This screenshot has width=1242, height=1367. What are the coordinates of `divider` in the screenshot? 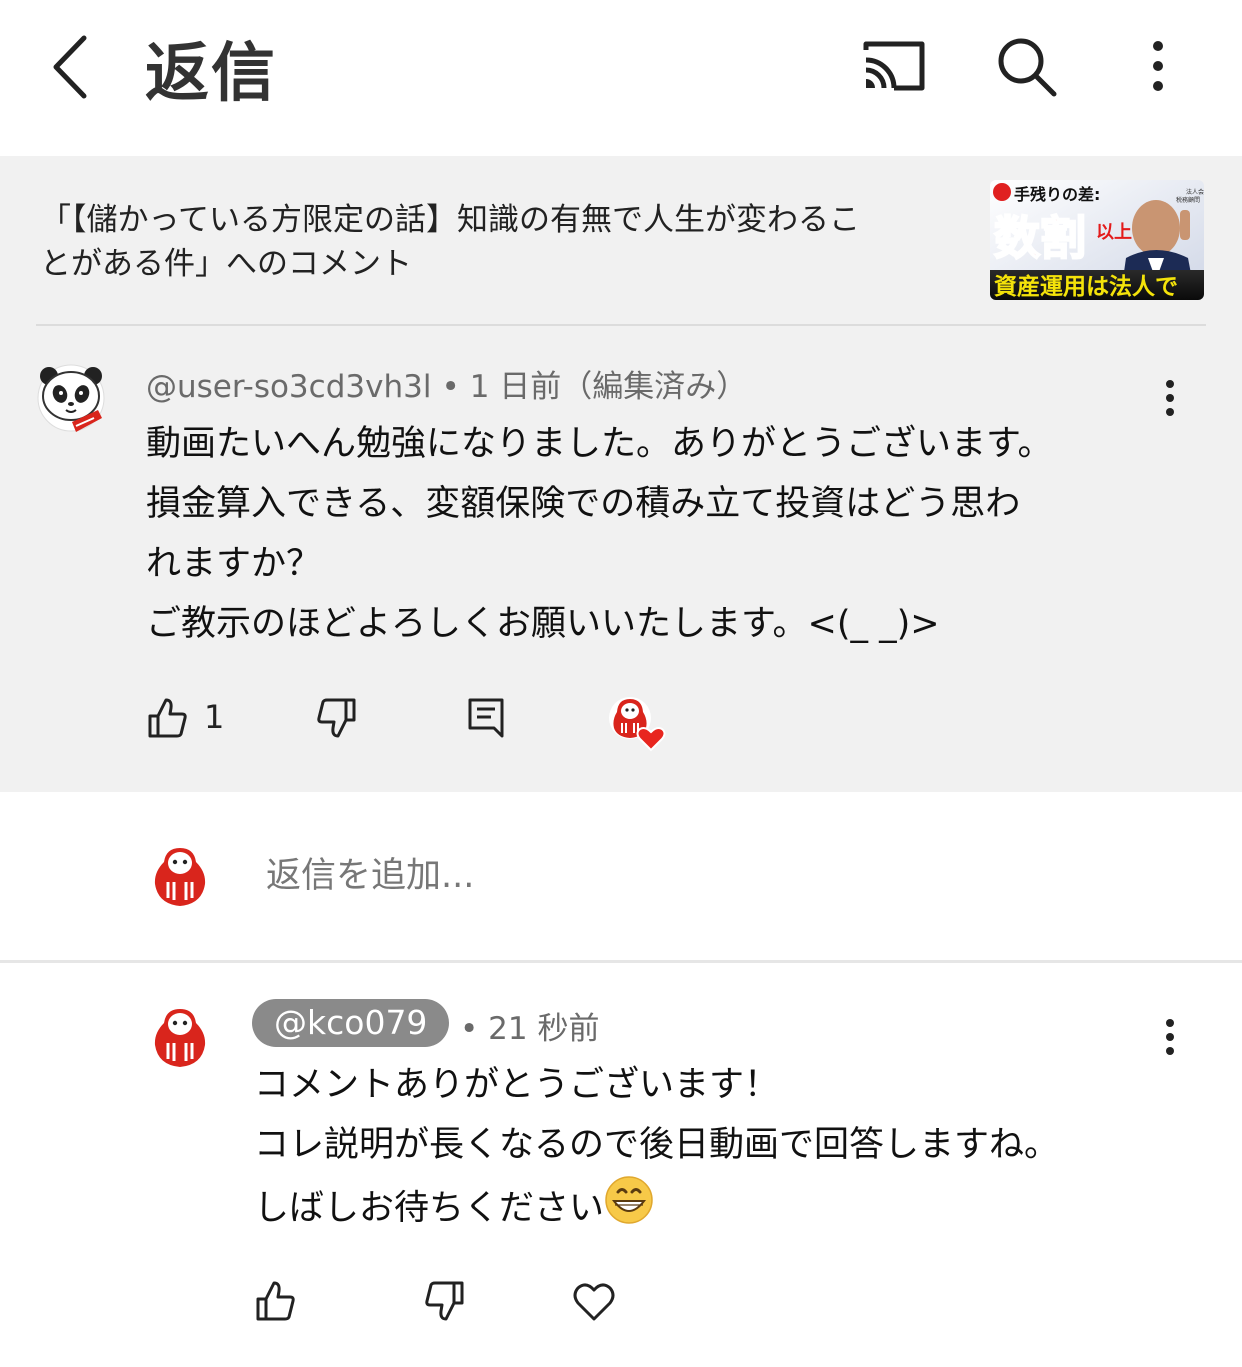 It's located at (621, 325).